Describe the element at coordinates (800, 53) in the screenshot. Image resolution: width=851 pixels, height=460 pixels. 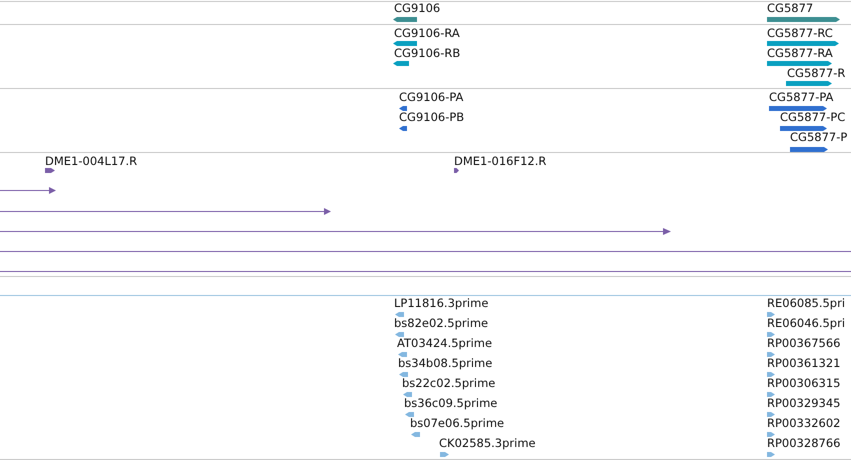
I see `feature-label: CG5877-RA` at that location.